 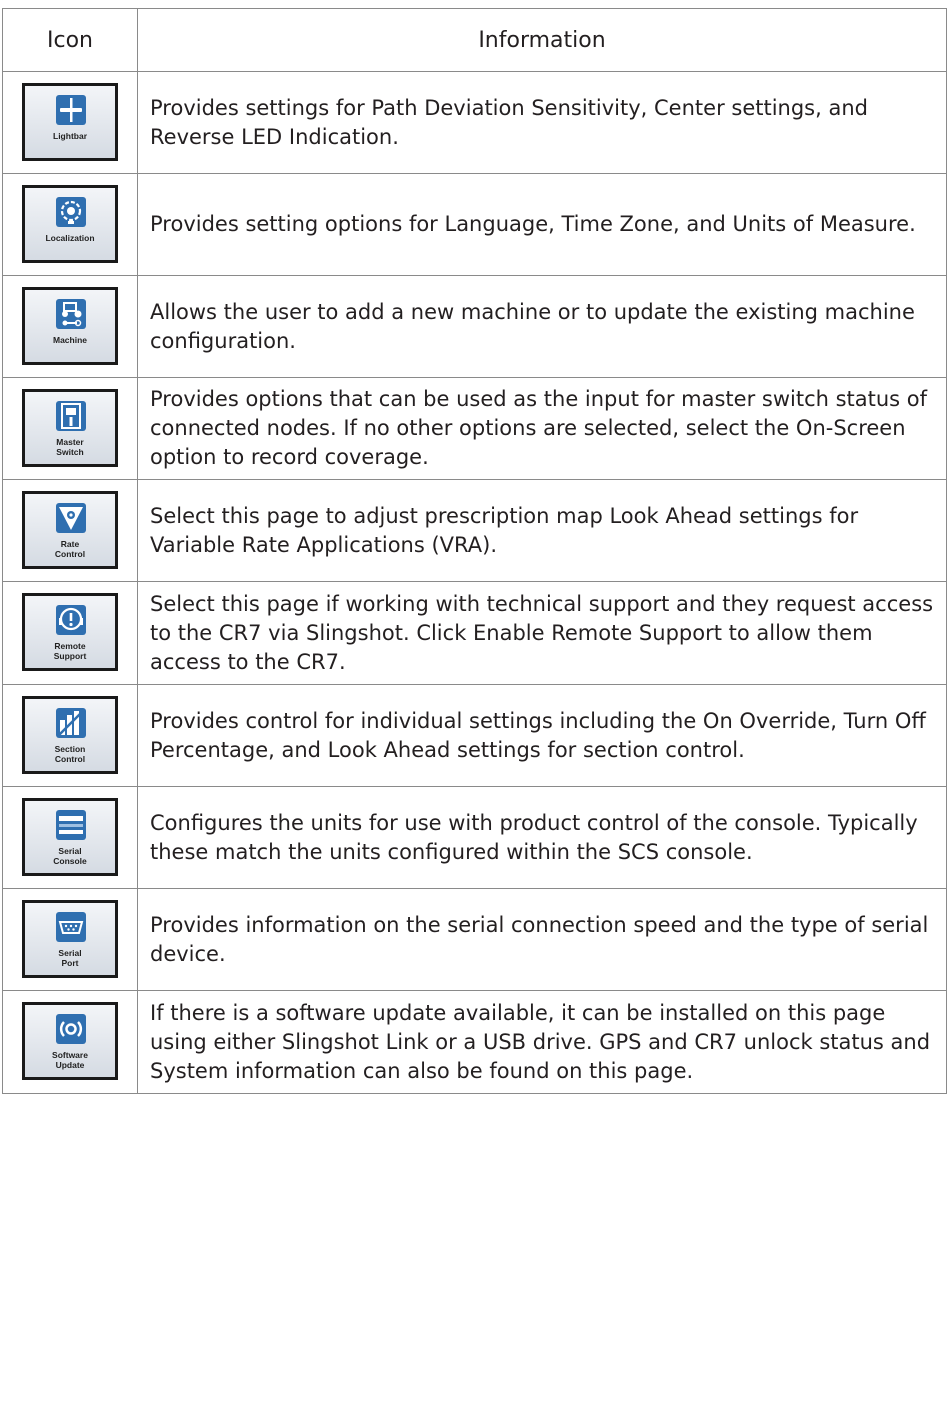 What do you see at coordinates (69, 339) in the screenshot?
I see `icon-label: Machine` at bounding box center [69, 339].